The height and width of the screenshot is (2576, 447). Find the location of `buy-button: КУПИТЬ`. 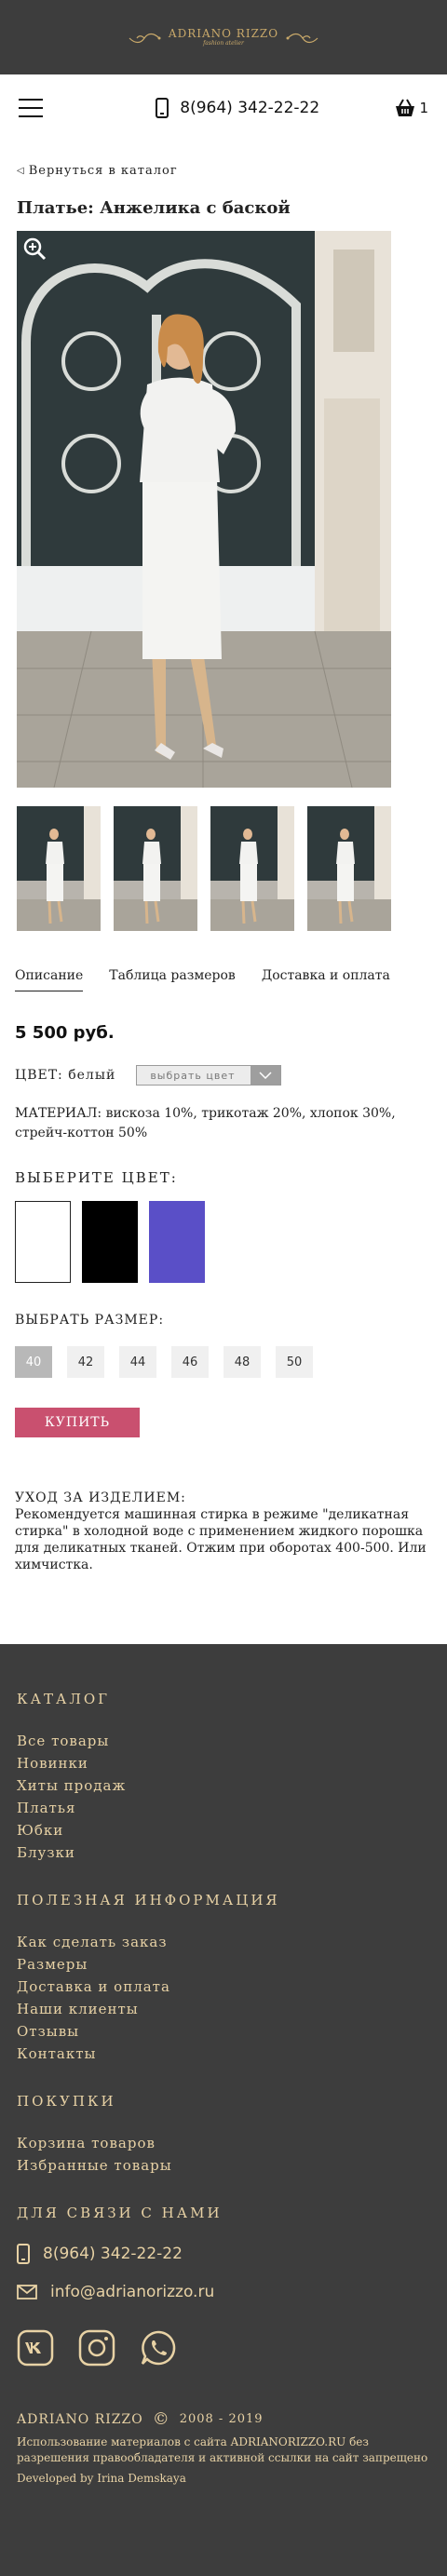

buy-button: КУПИТЬ is located at coordinates (78, 1422).